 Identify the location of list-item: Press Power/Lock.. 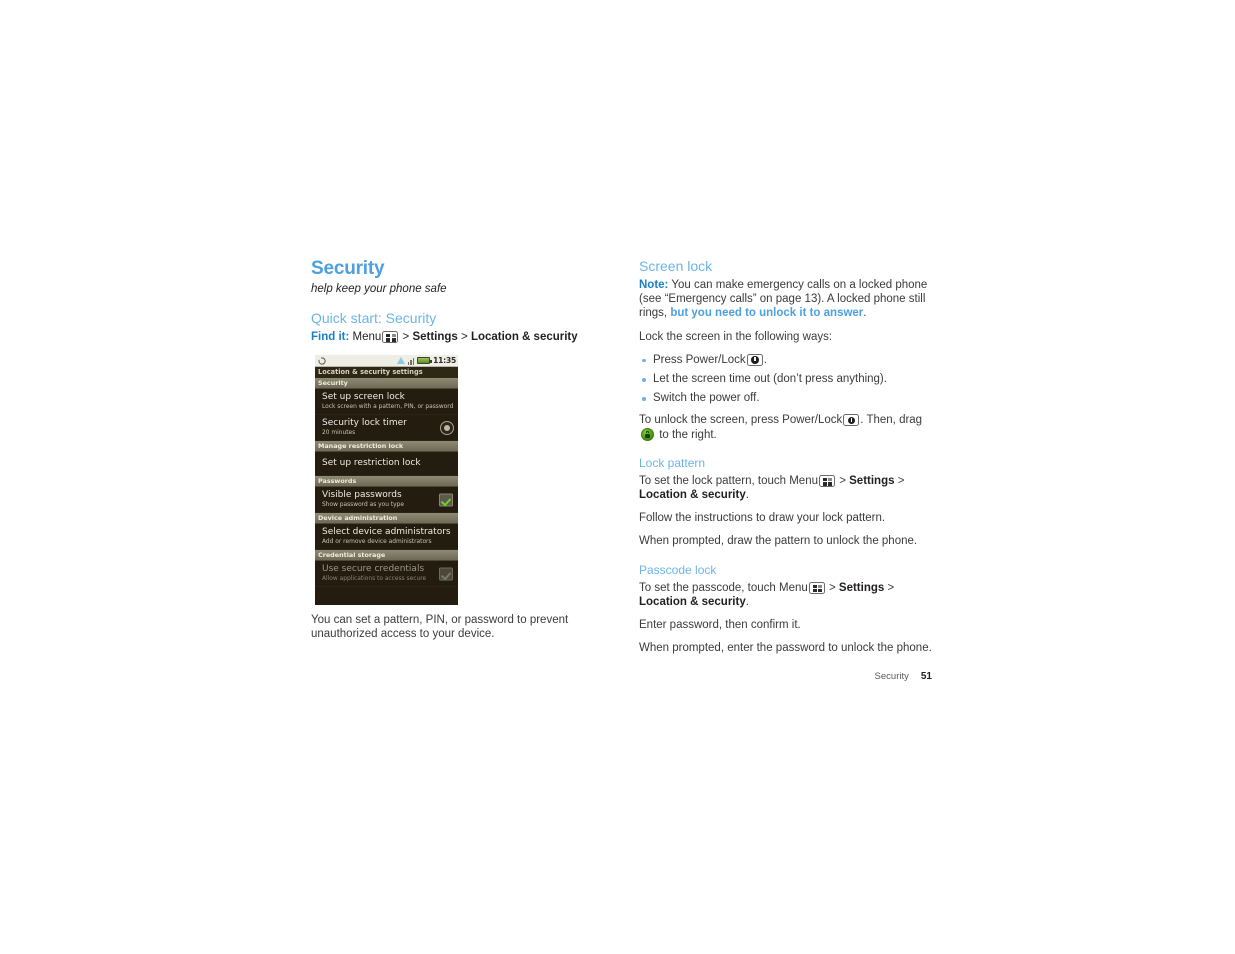
(787, 360).